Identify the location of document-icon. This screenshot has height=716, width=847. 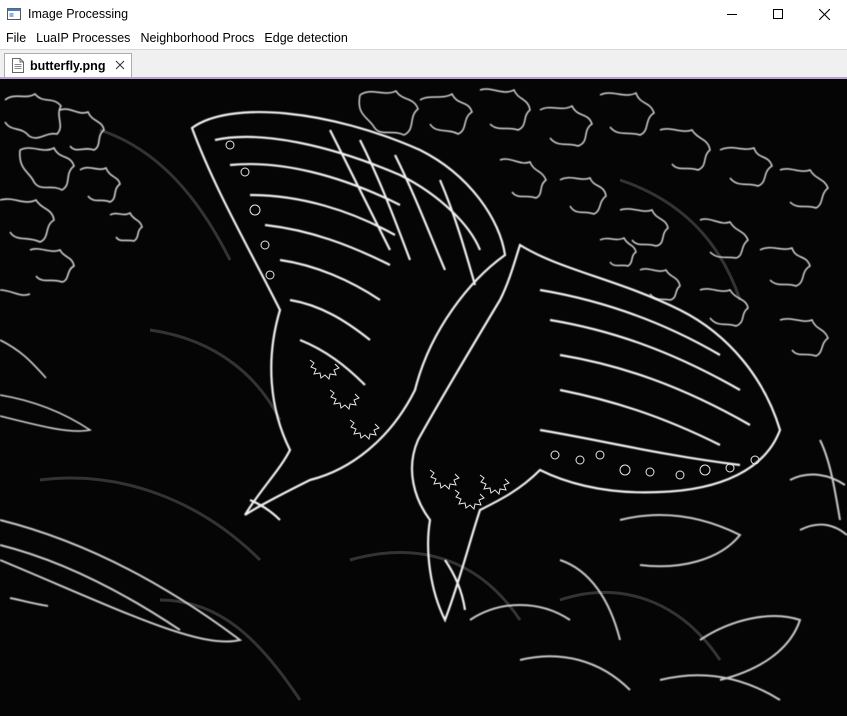
(18, 65).